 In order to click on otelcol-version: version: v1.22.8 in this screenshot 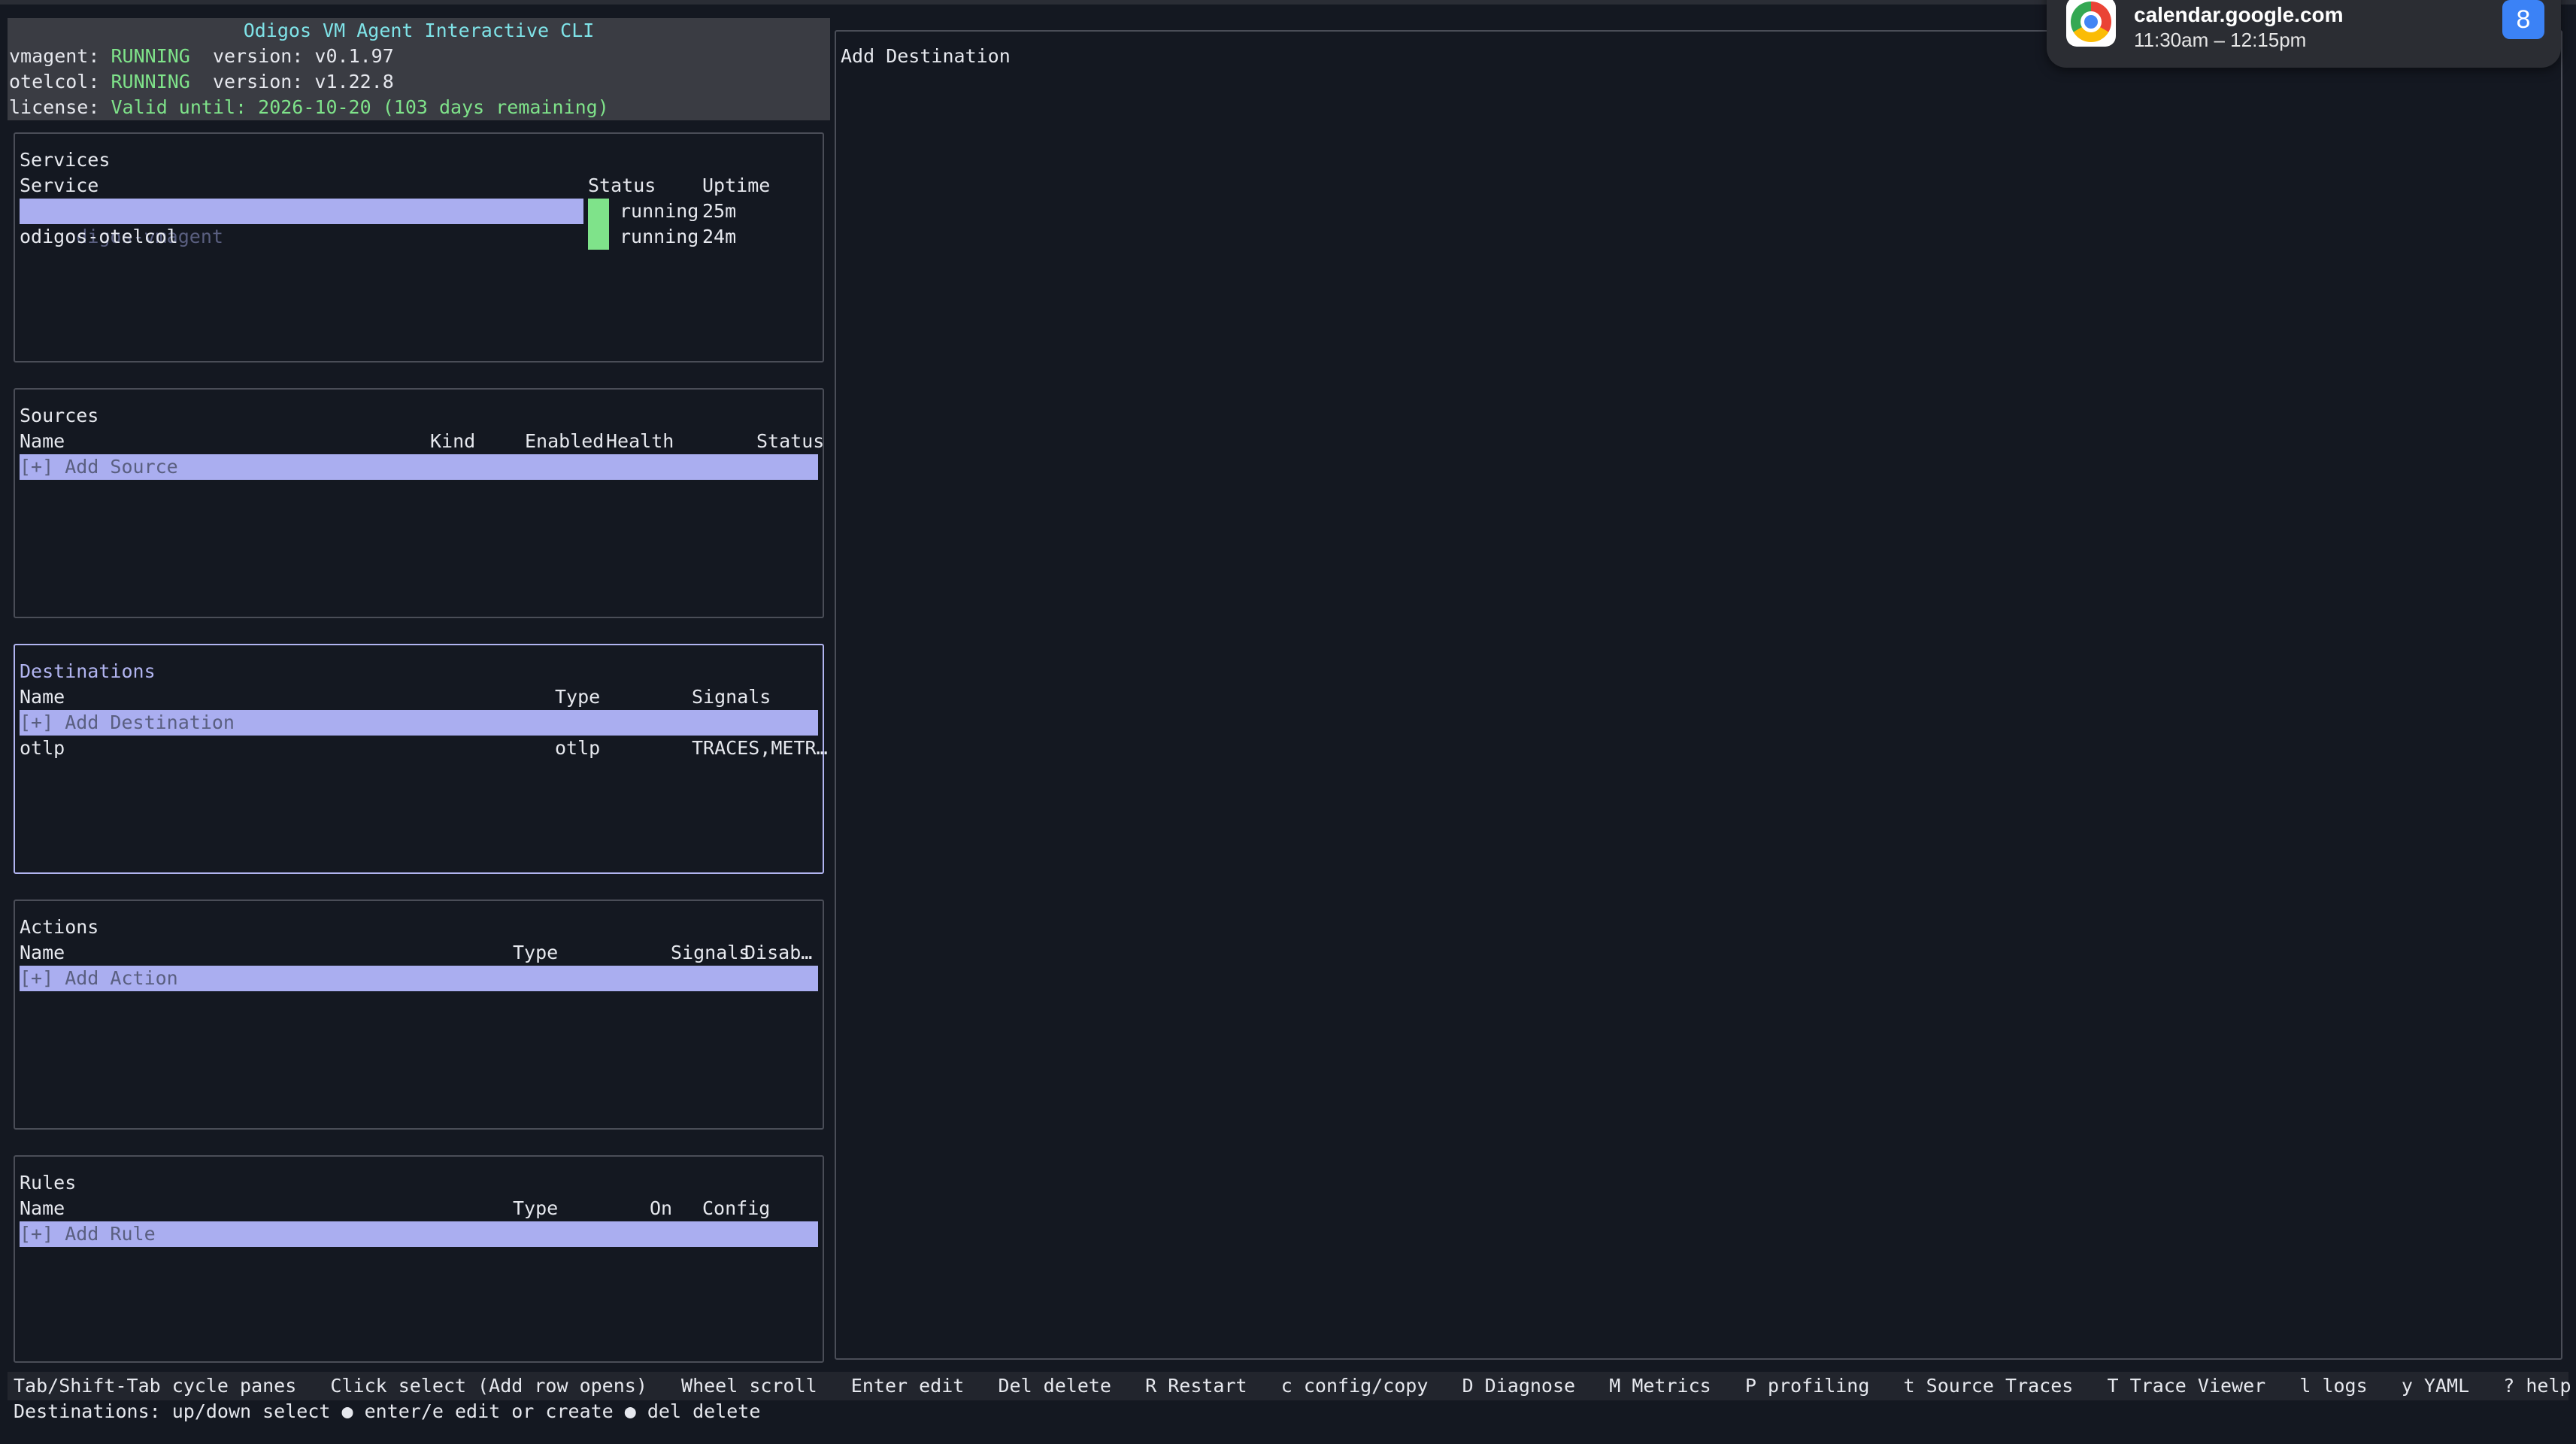, I will do `click(303, 82)`.